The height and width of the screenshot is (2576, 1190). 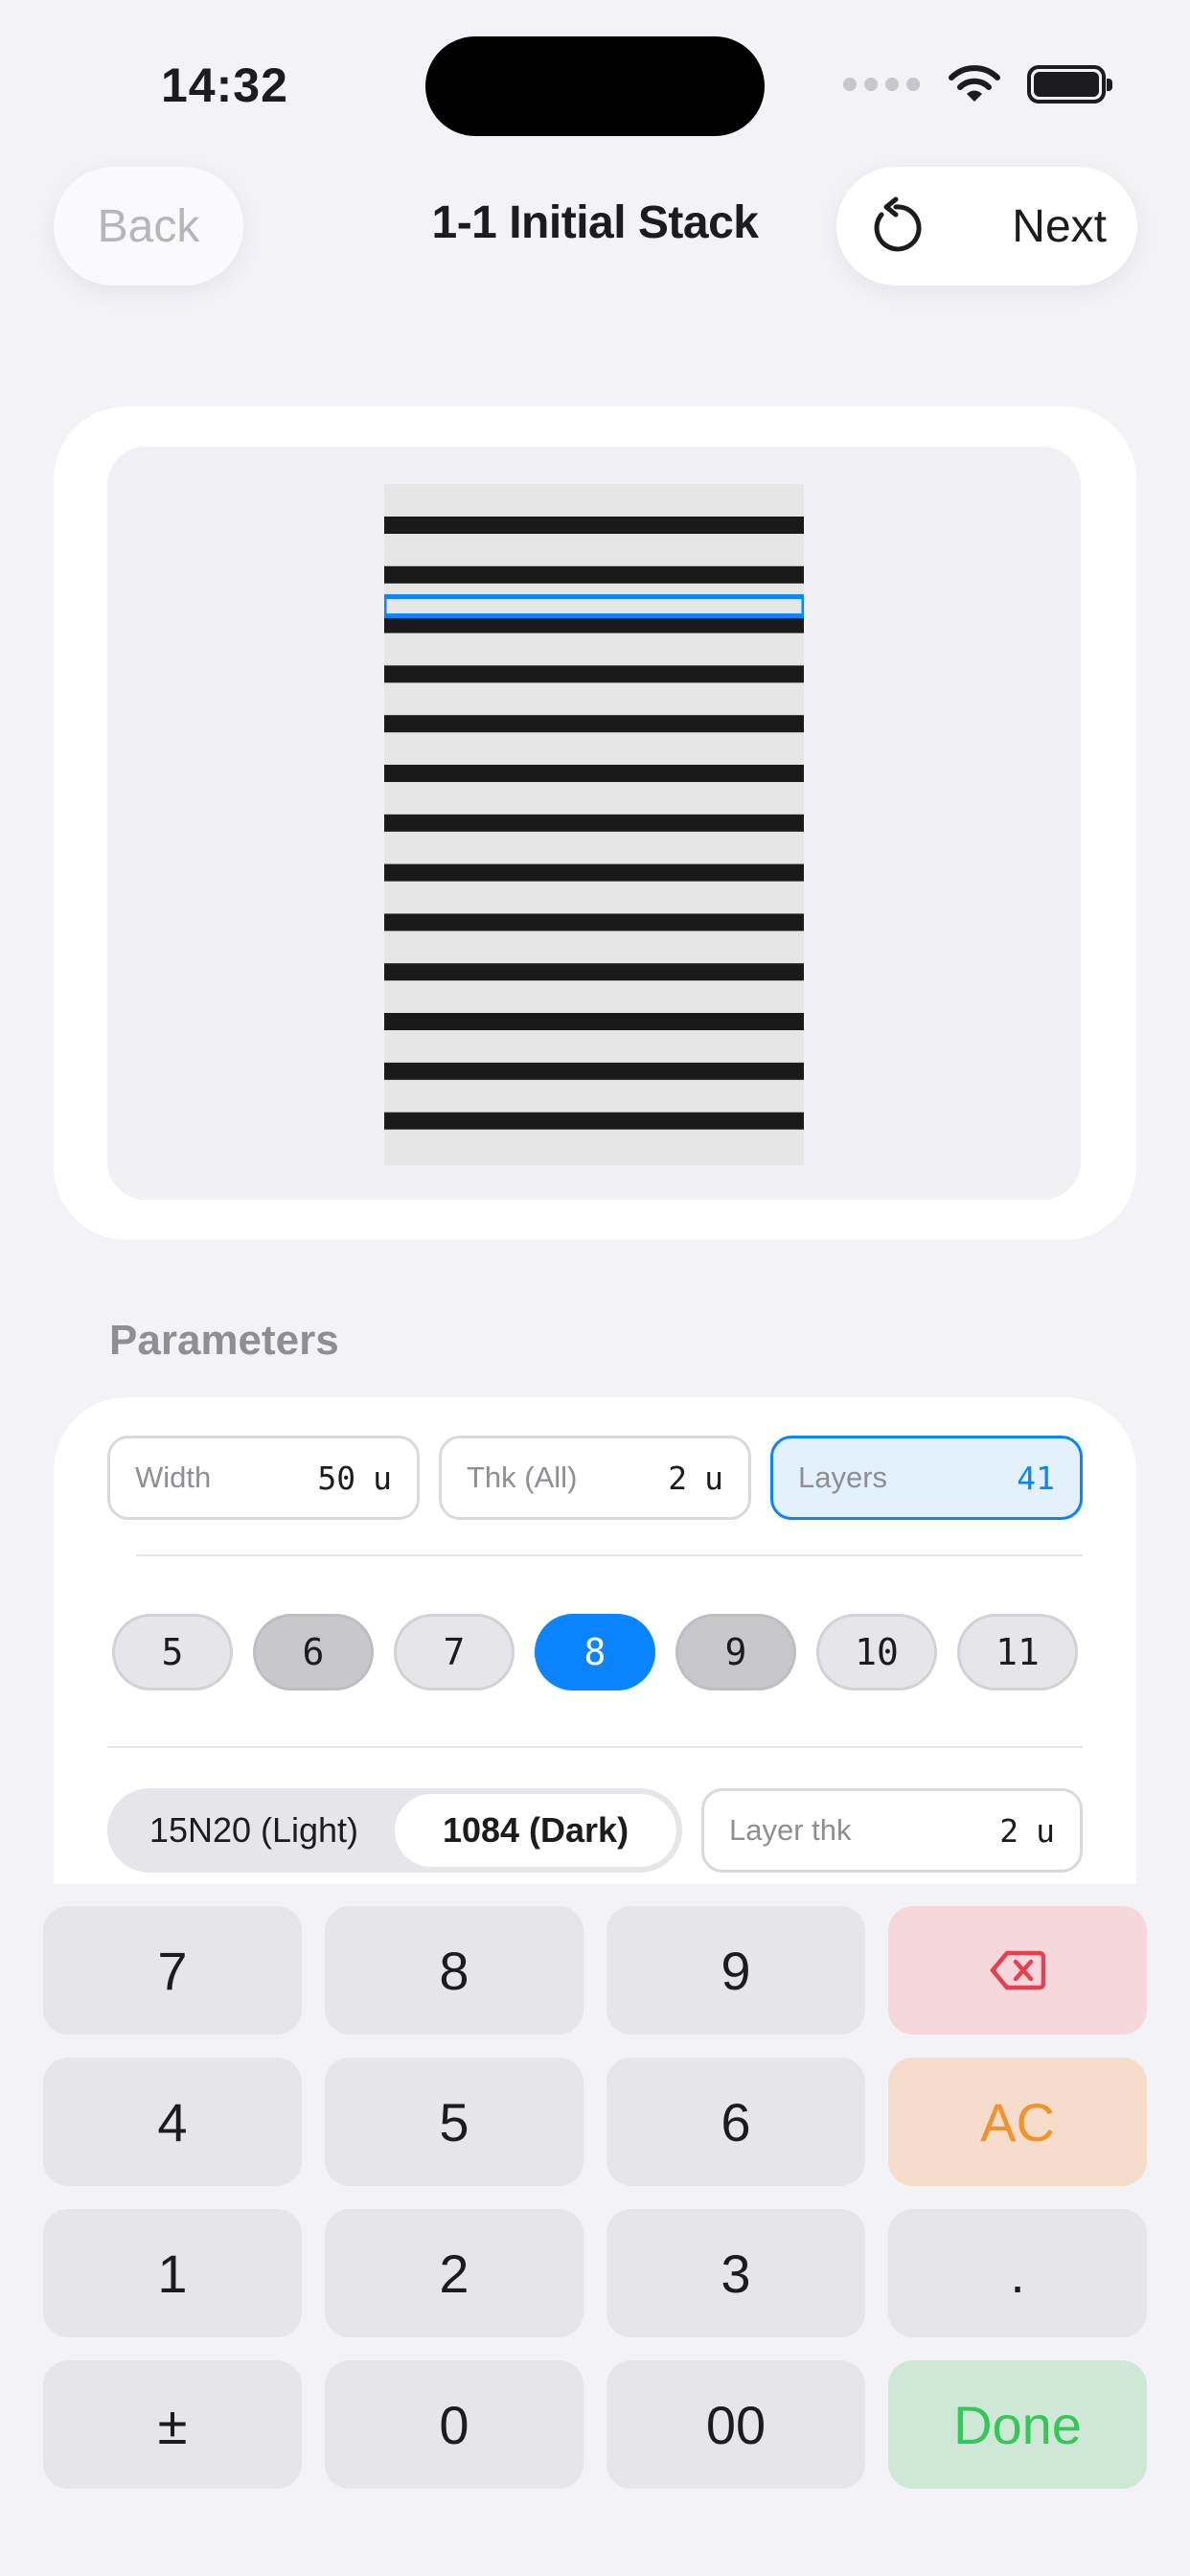 I want to click on key-plus-minus: ±, so click(x=172, y=2424).